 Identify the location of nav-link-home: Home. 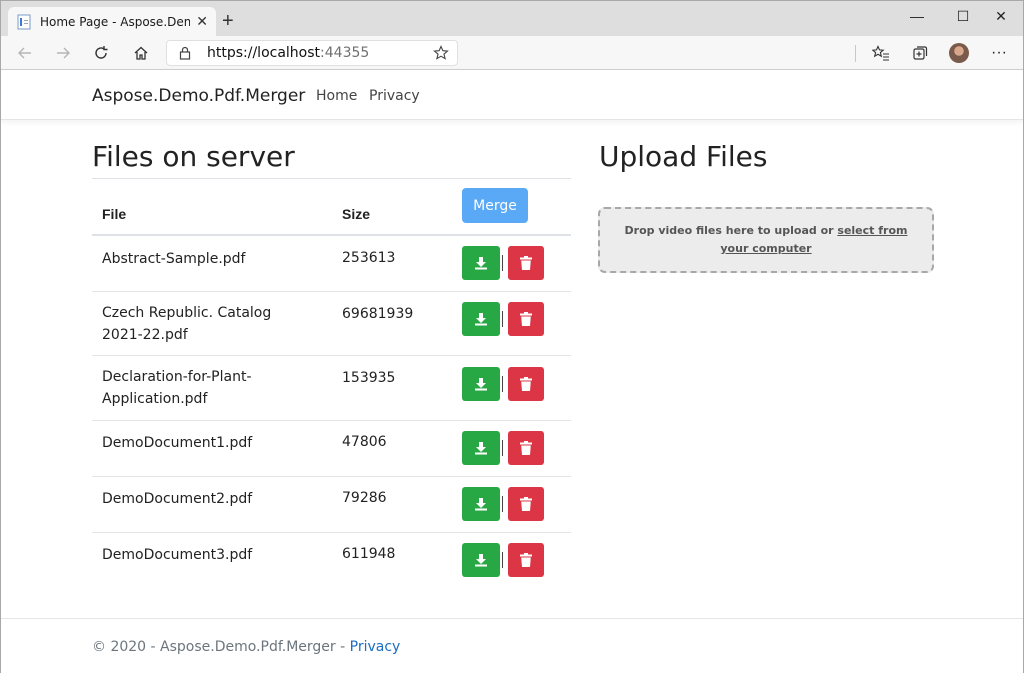
(336, 96).